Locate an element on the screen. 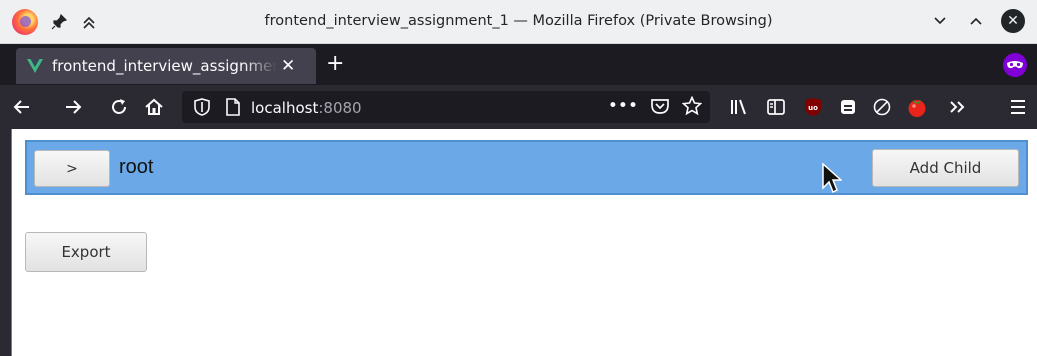 The width and height of the screenshot is (1037, 356). new-tab-icon: + is located at coordinates (335, 64).